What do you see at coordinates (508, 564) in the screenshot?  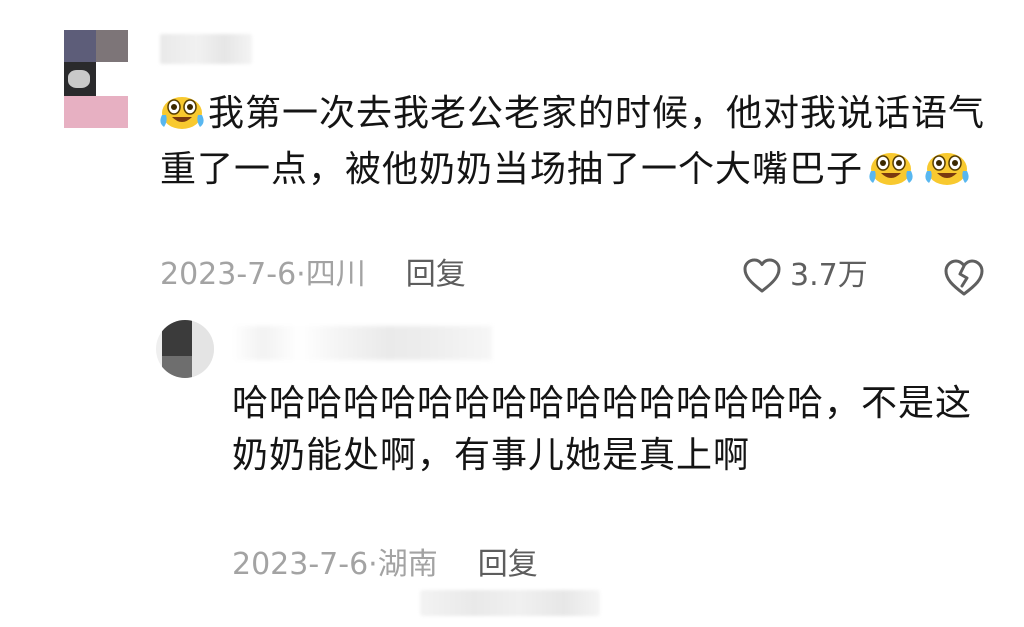 I see `reply-reply-button: 回复` at bounding box center [508, 564].